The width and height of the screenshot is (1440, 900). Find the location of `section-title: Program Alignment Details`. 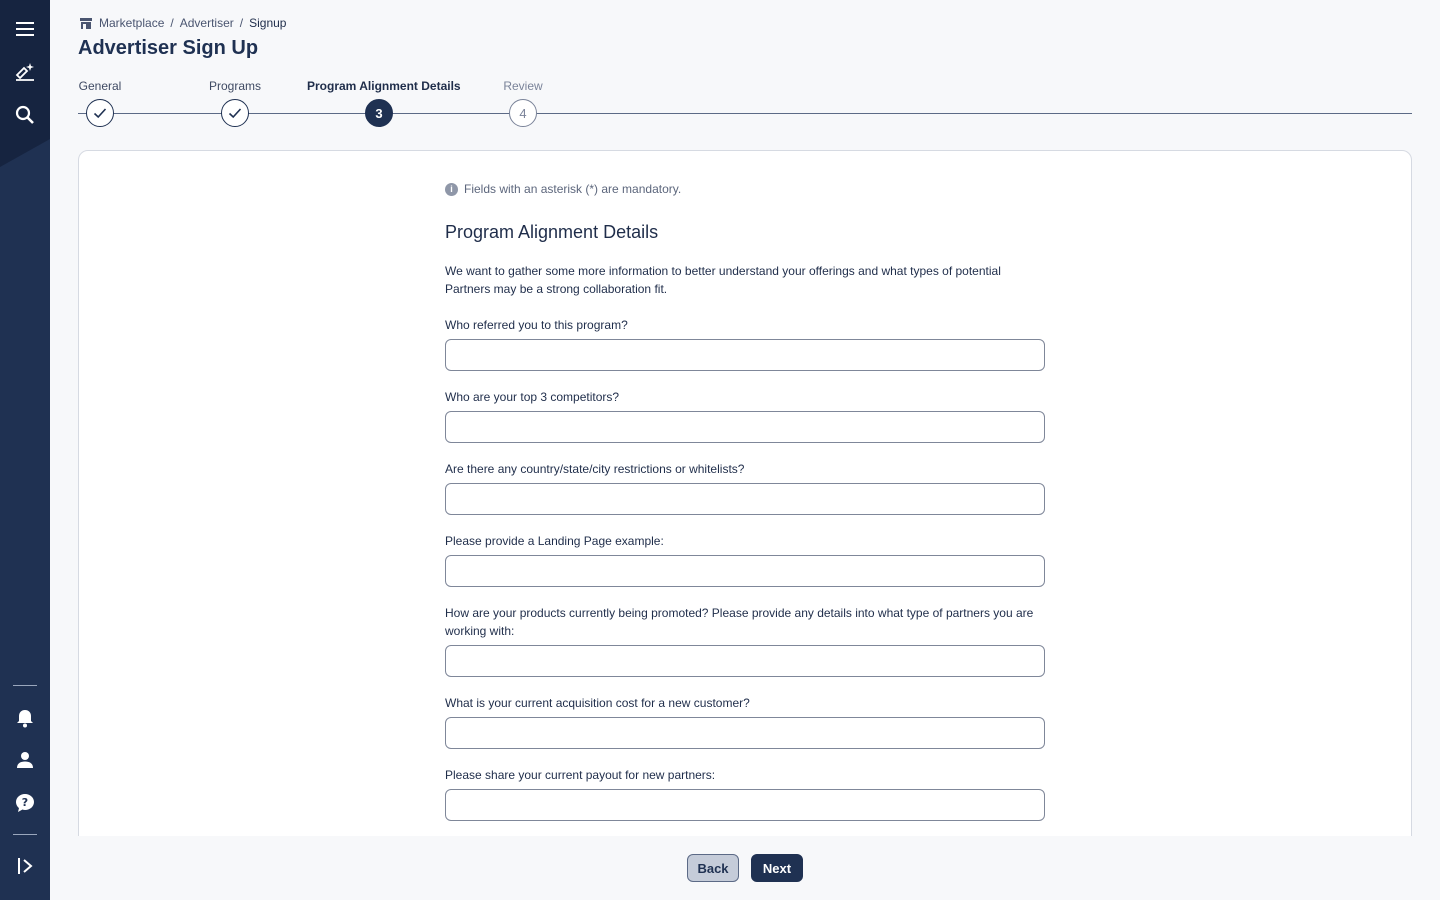

section-title: Program Alignment Details is located at coordinates (552, 232).